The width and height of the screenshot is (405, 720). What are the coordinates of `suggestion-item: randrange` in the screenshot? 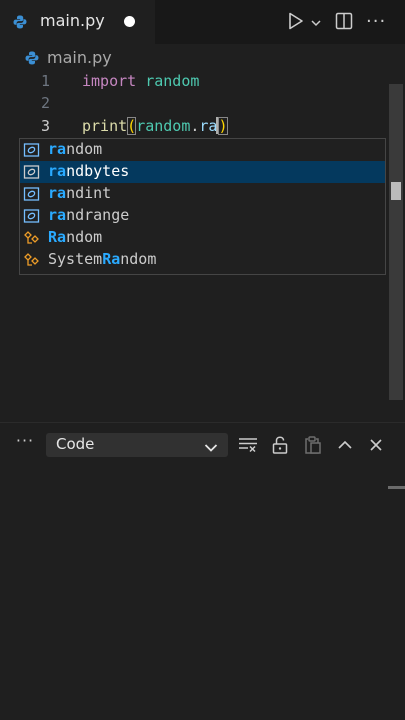 It's located at (202, 216).